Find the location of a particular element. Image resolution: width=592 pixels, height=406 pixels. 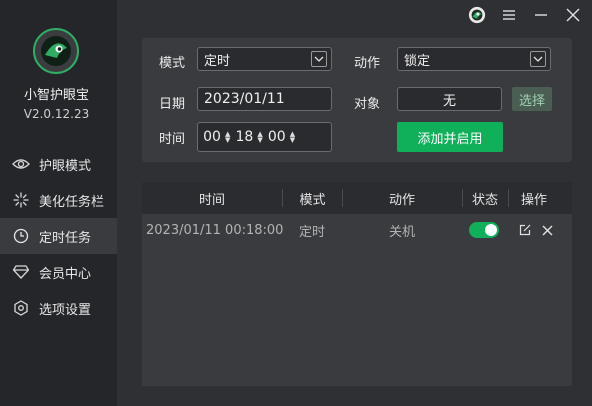

date-field: 2023/01/11 is located at coordinates (264, 99).